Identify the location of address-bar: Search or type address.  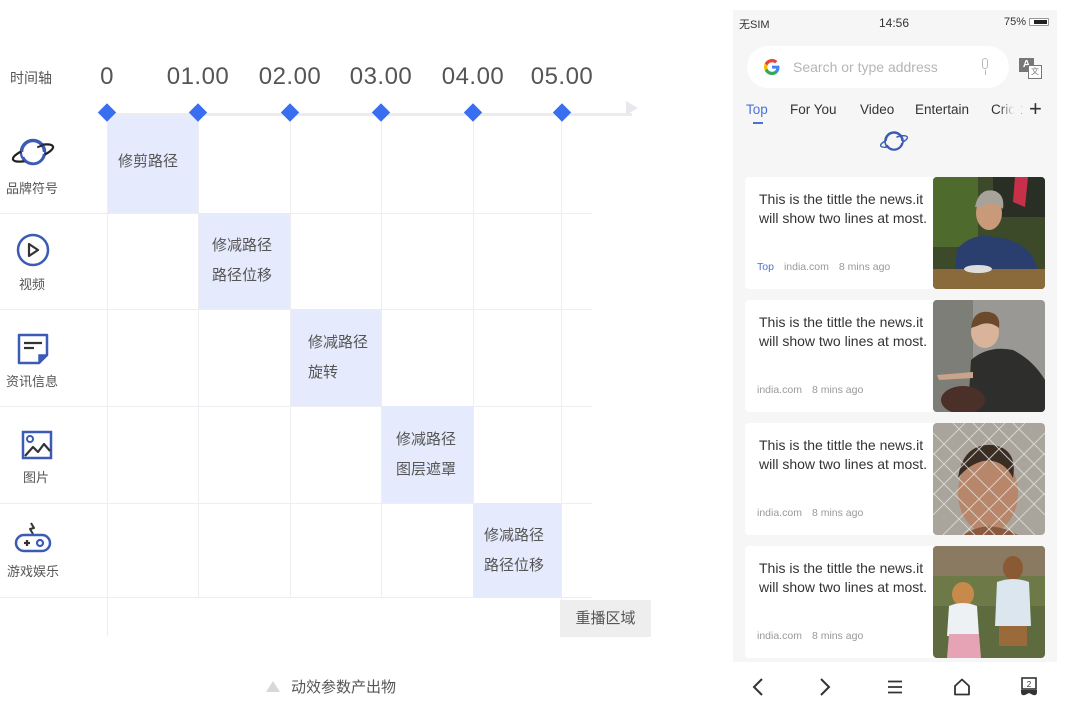
(878, 67).